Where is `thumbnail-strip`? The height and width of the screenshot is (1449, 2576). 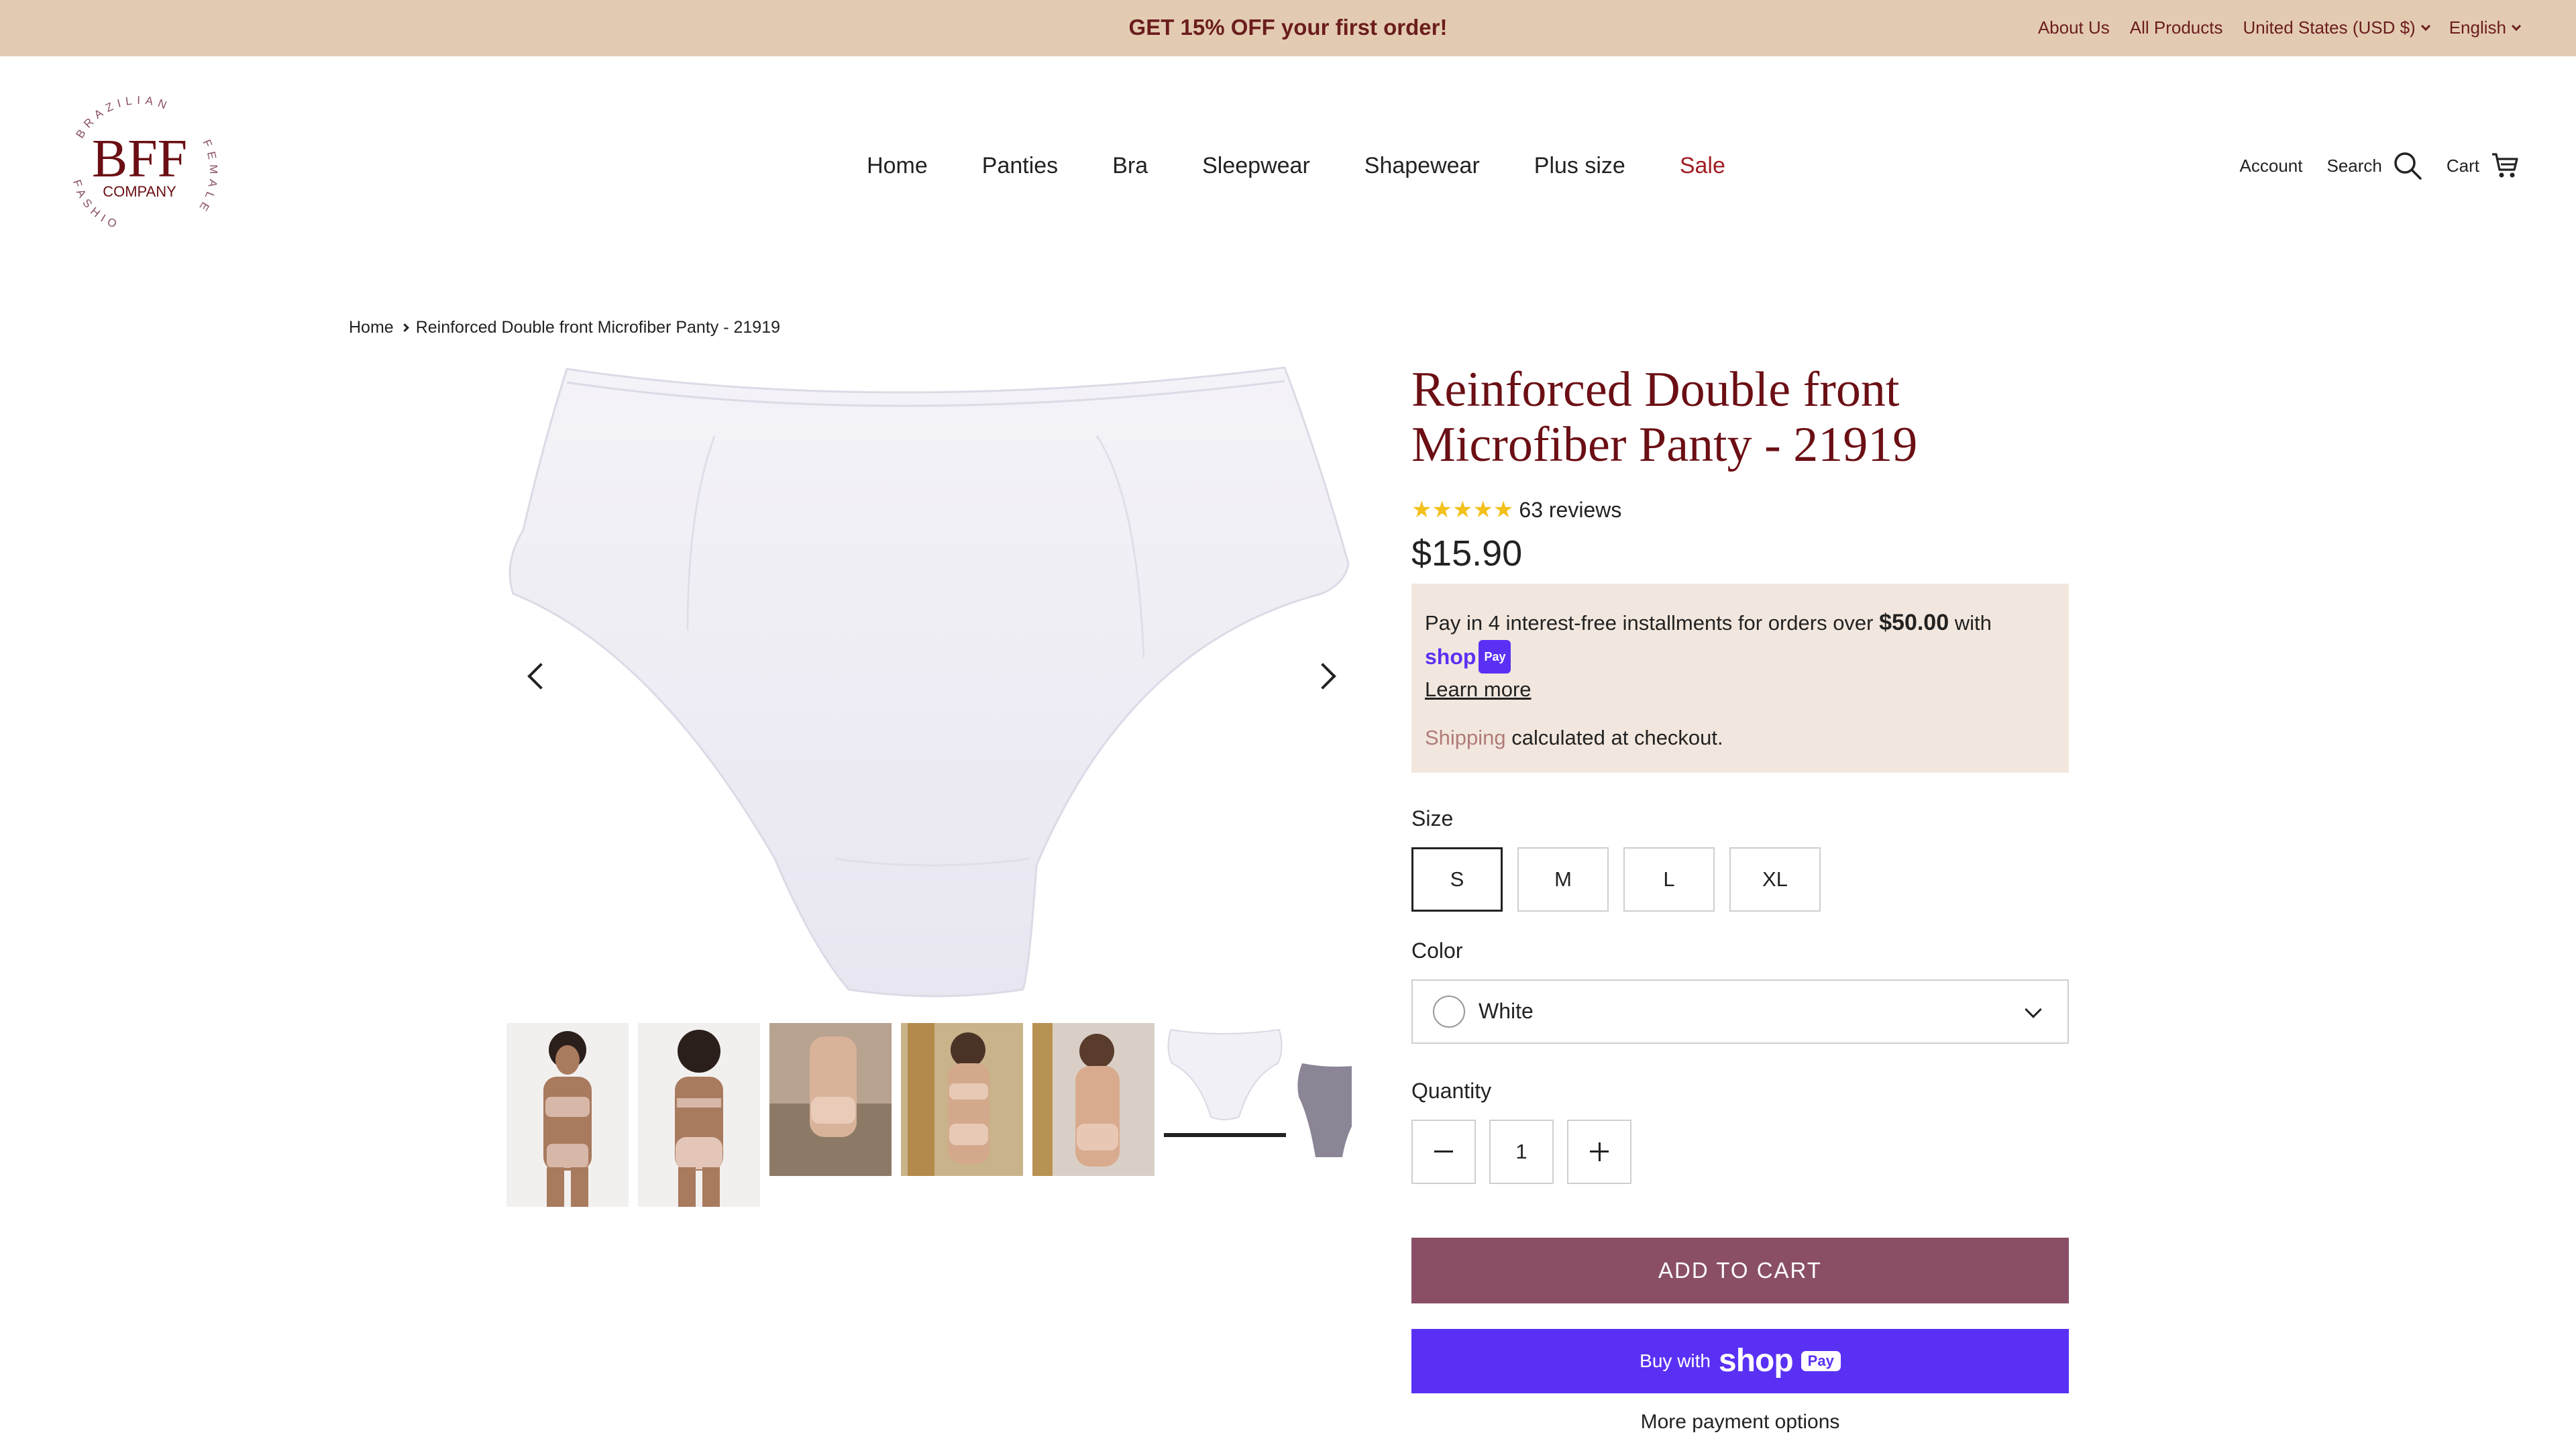
thumbnail-strip is located at coordinates (929, 1117).